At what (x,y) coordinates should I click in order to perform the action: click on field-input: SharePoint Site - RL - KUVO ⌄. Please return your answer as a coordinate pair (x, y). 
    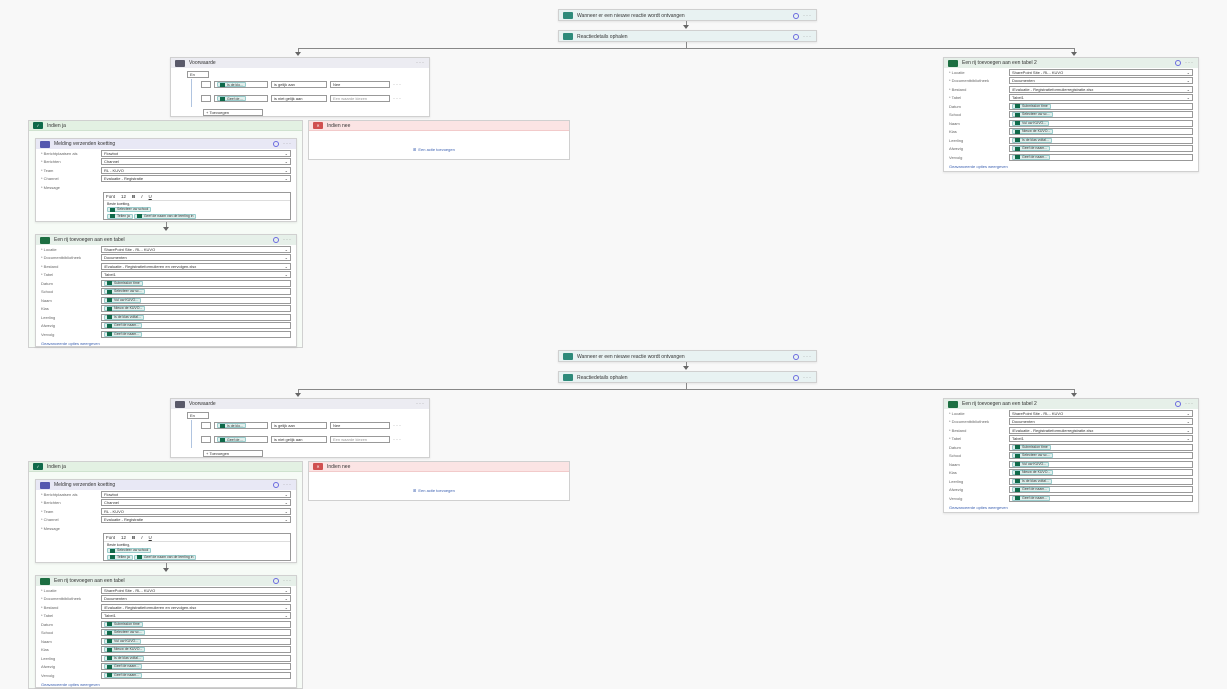
    Looking at the image, I should click on (196, 590).